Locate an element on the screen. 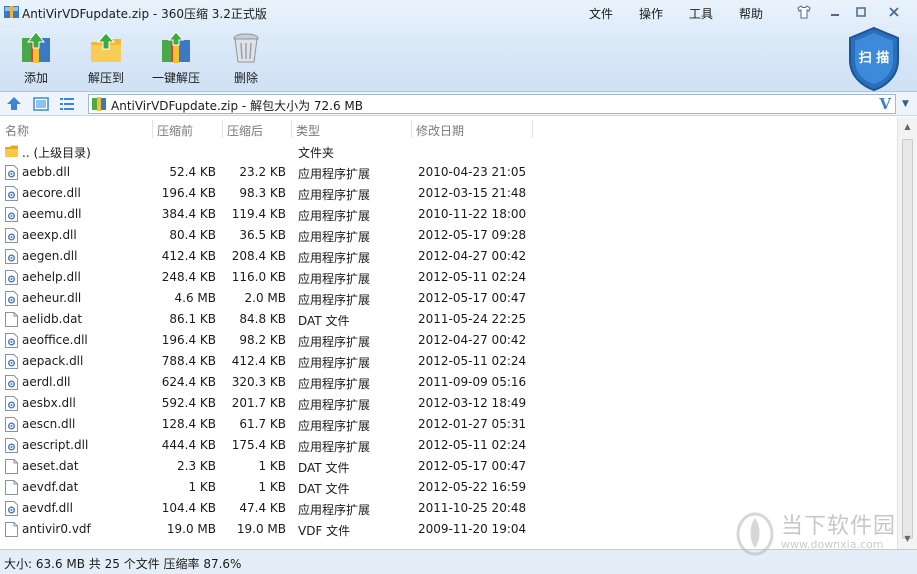 Image resolution: width=917 pixels, height=574 pixels. file-name: aelidb.dat is located at coordinates (52, 319).